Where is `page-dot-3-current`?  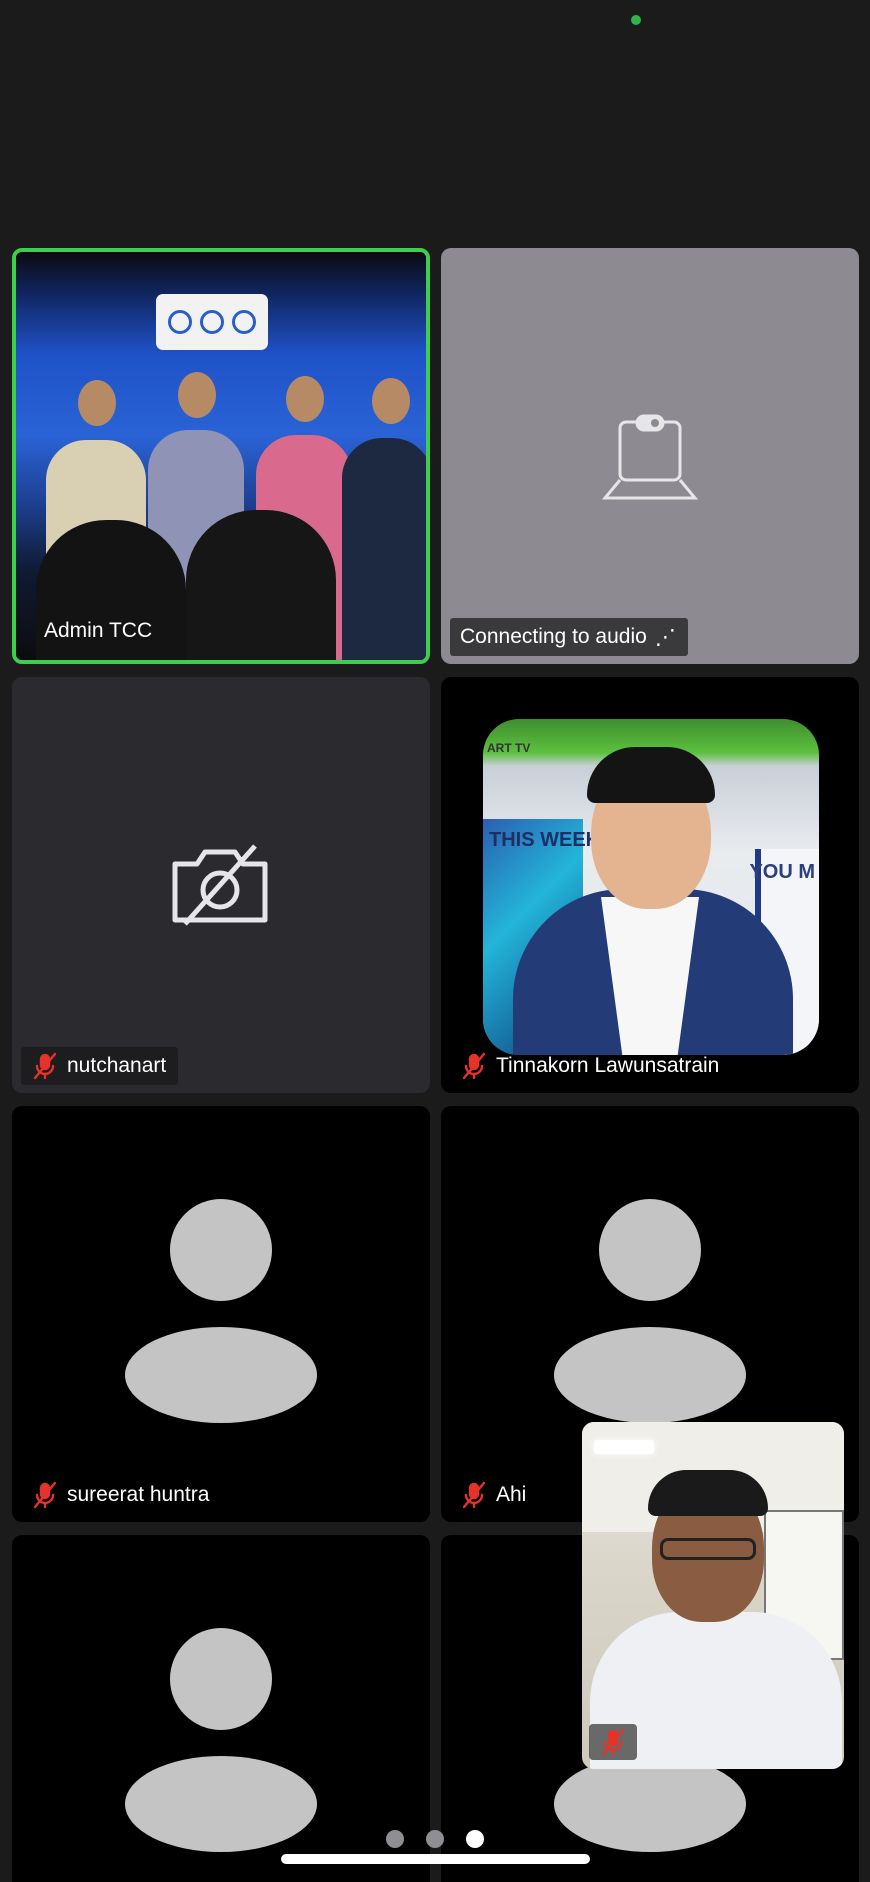
page-dot-3-current is located at coordinates (475, 1839).